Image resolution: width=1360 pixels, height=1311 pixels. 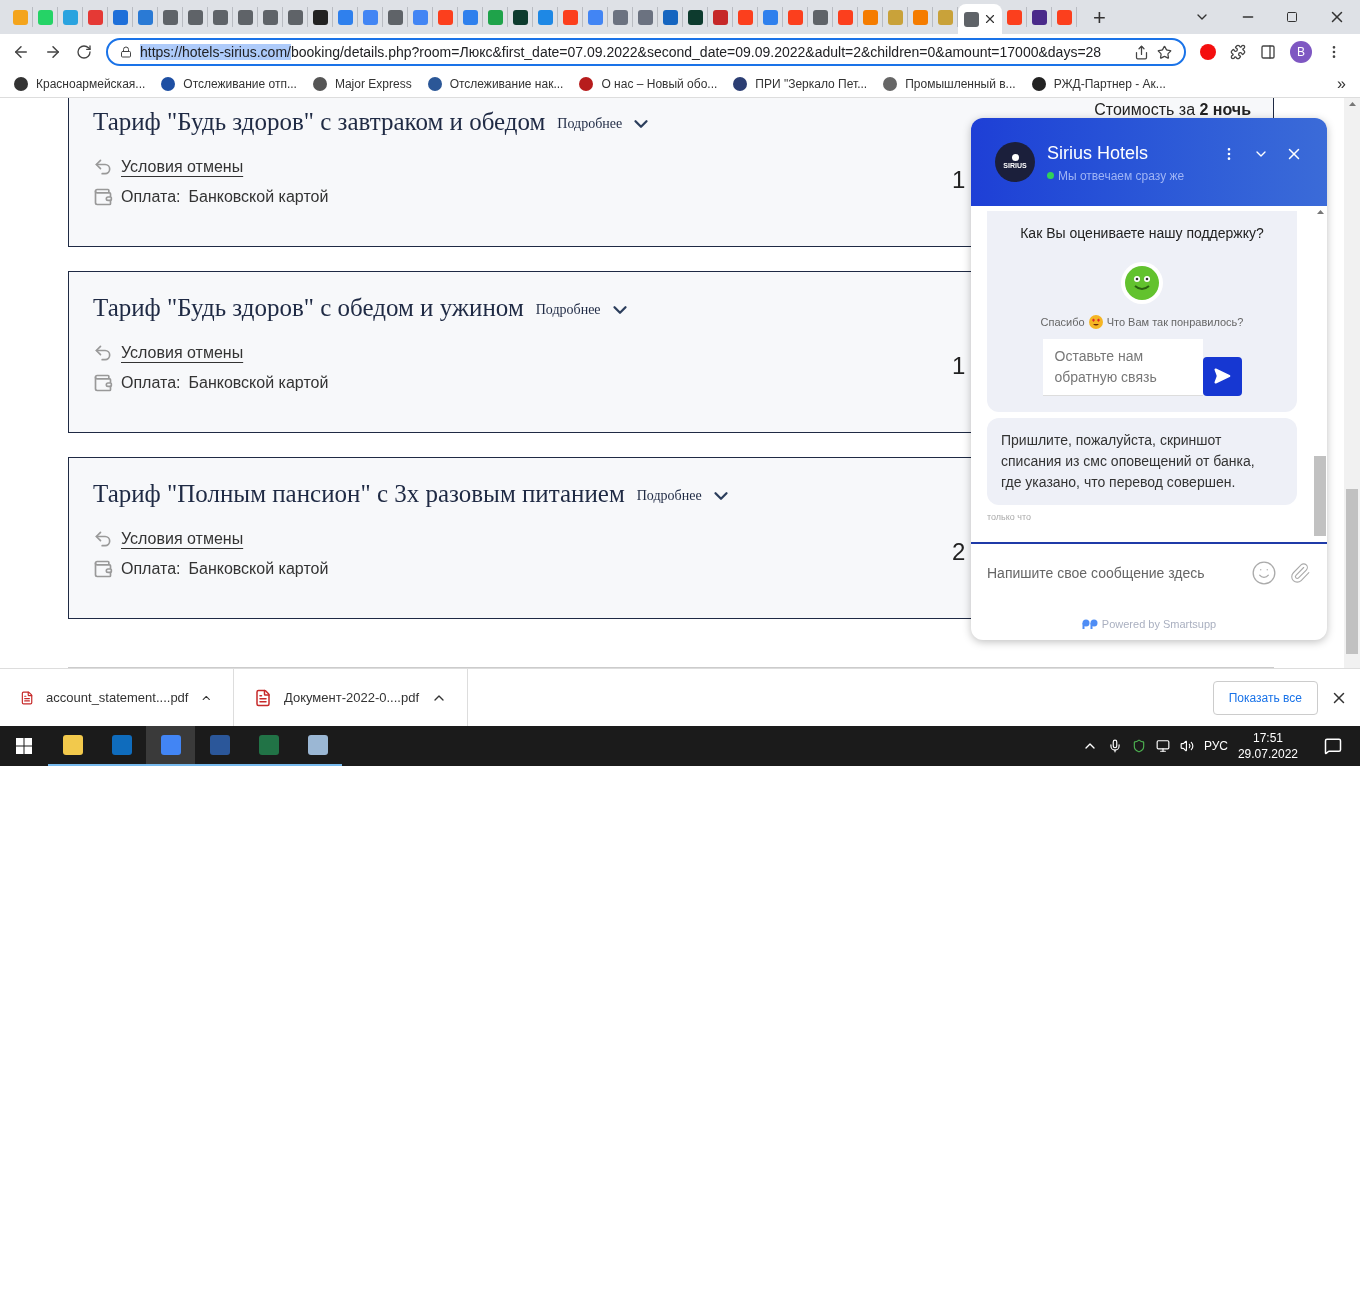 I want to click on smartsupp-logo-icon, so click(x=1089, y=623).